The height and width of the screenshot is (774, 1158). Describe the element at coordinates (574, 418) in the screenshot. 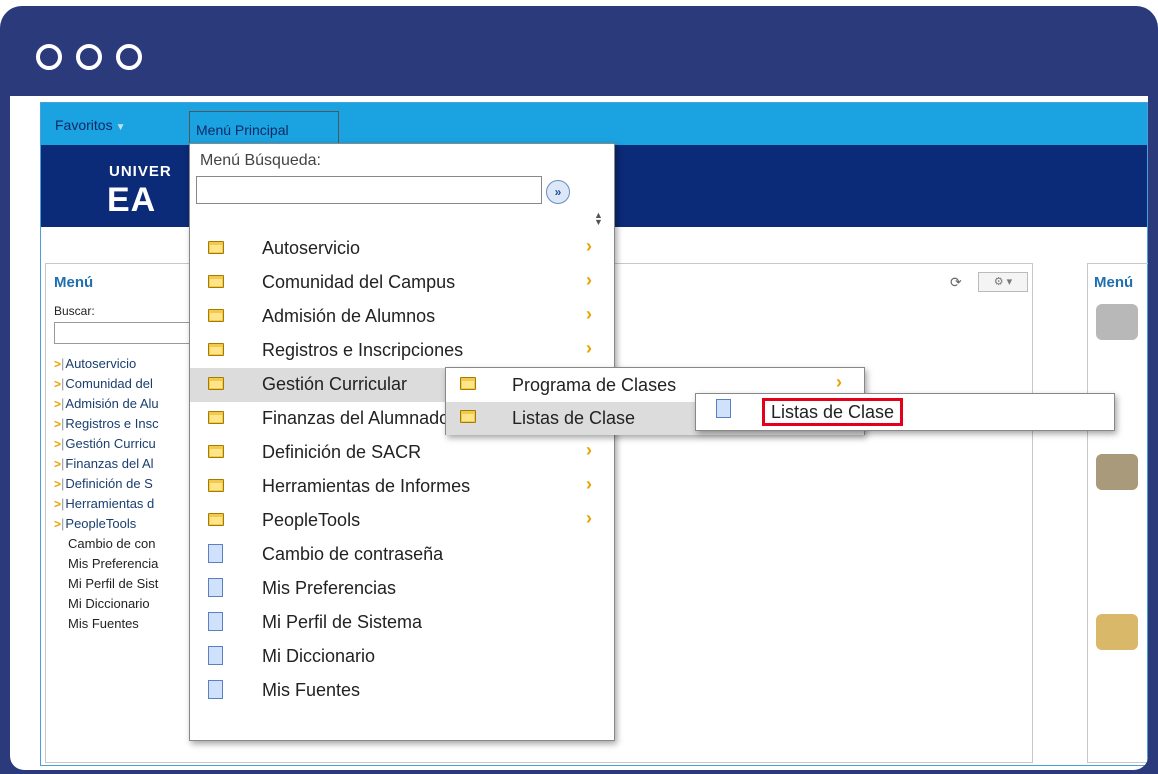

I see `submenu-item-label: Listas de Clase` at that location.